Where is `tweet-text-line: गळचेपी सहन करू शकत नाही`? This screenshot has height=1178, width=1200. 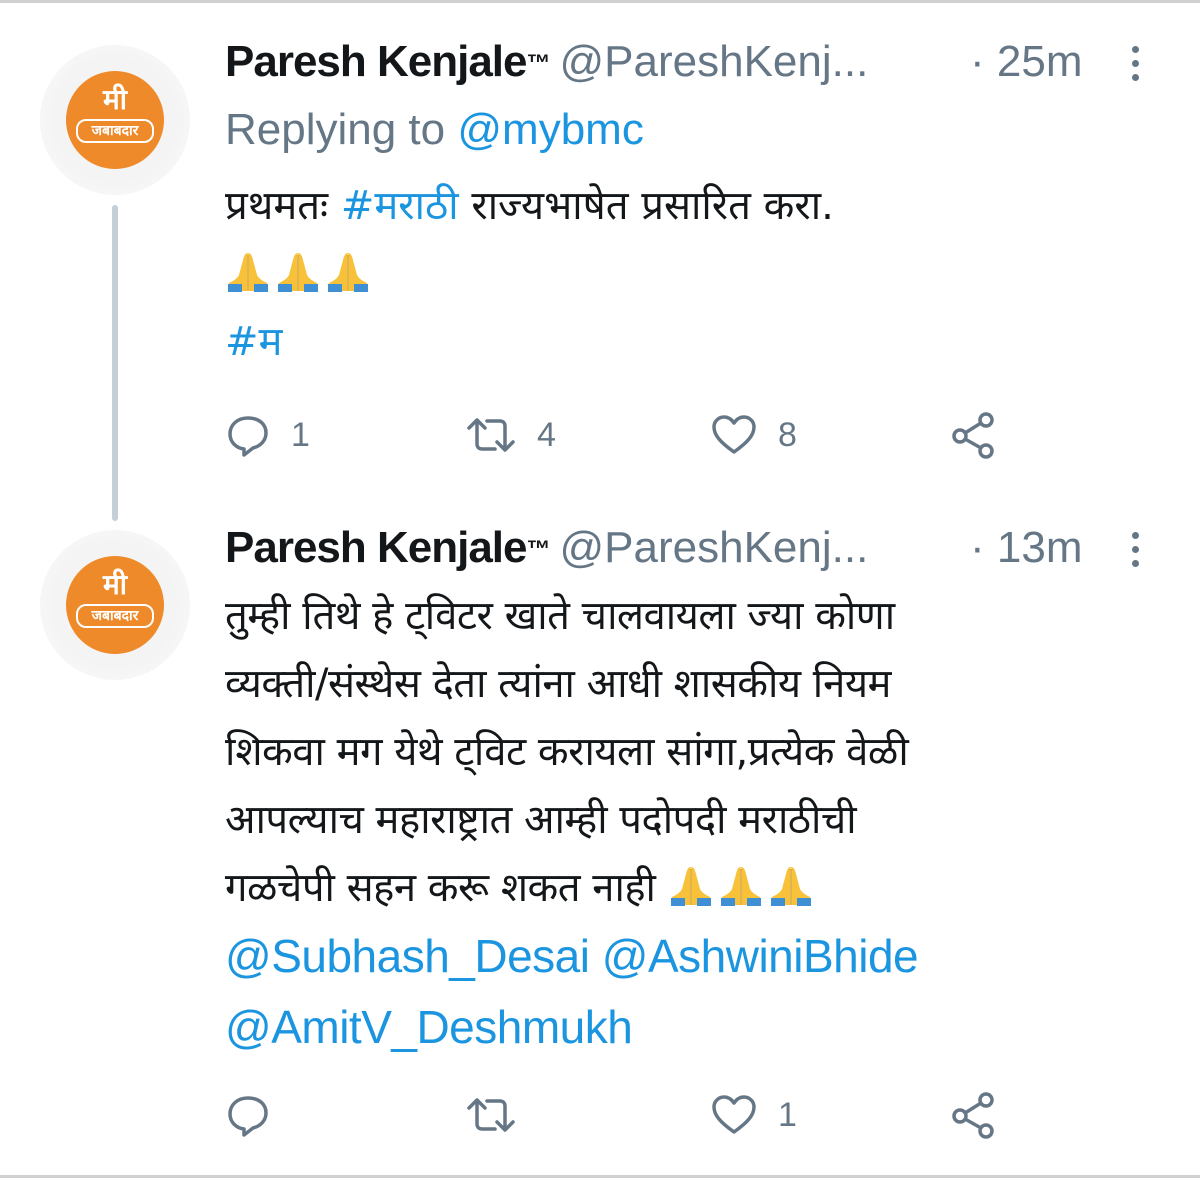
tweet-text-line: गळचेपी सहन करू शकत नाही is located at coordinates (440, 888).